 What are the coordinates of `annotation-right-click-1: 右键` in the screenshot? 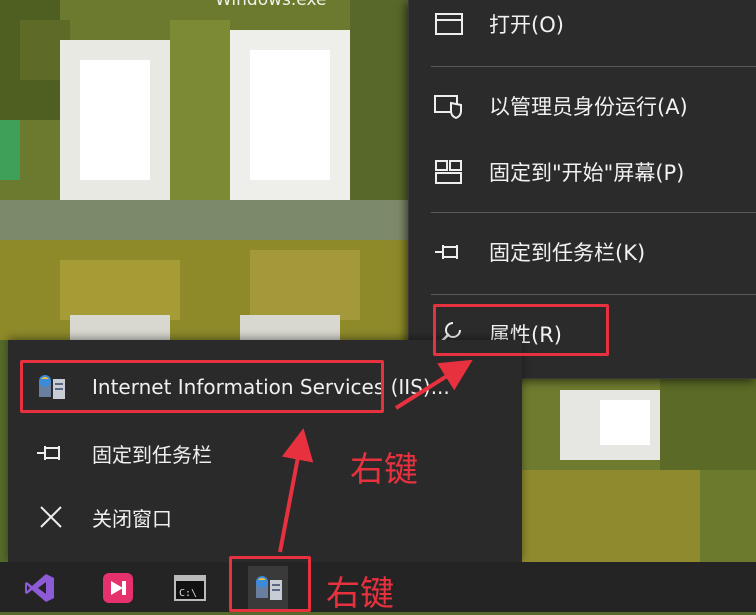 It's located at (384, 470).